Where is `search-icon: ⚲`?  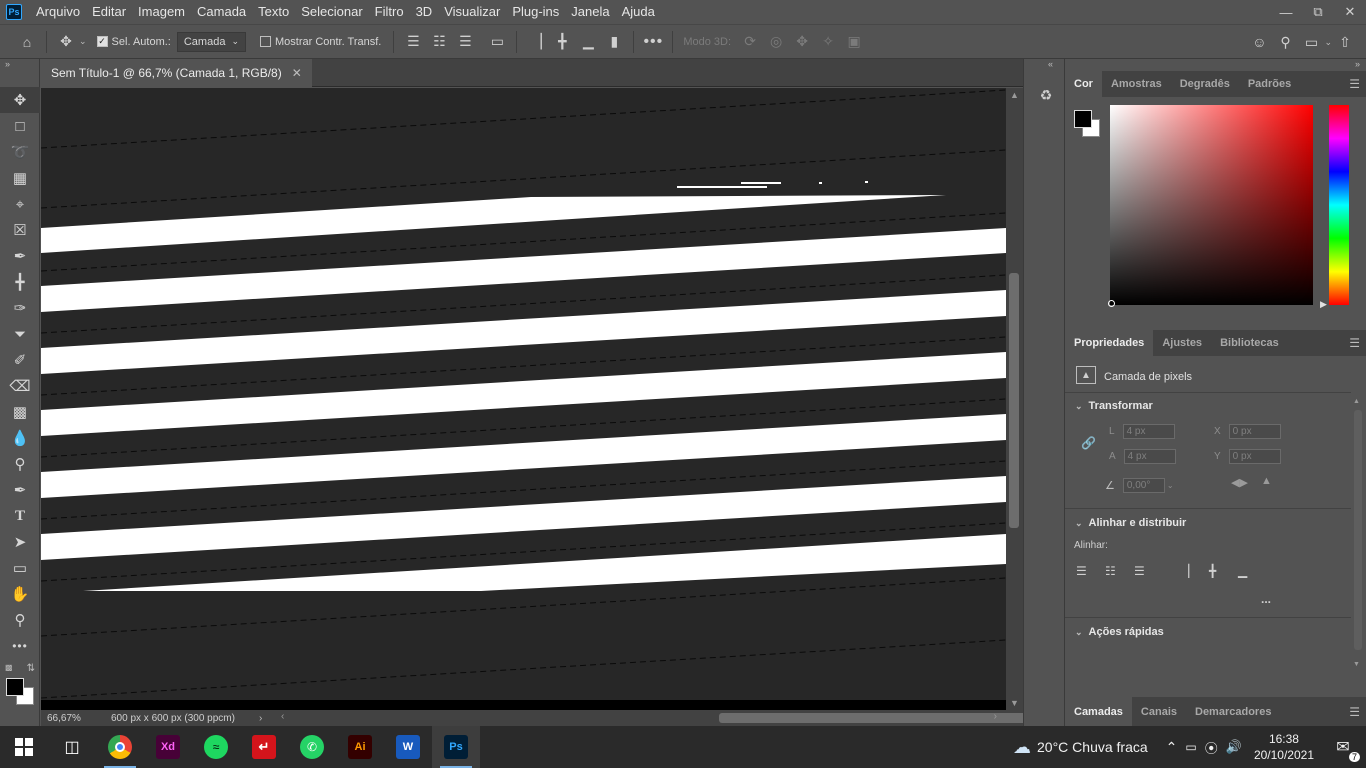
search-icon: ⚲ is located at coordinates (1285, 42).